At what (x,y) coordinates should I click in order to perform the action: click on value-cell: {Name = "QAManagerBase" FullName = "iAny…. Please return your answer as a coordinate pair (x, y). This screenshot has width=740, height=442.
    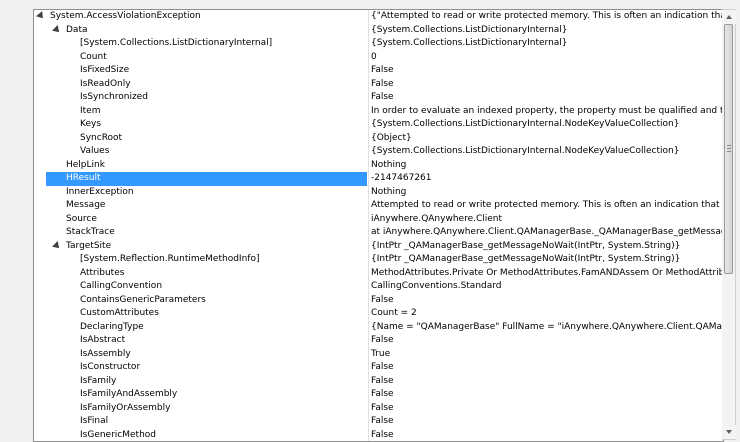
    Looking at the image, I should click on (547, 328).